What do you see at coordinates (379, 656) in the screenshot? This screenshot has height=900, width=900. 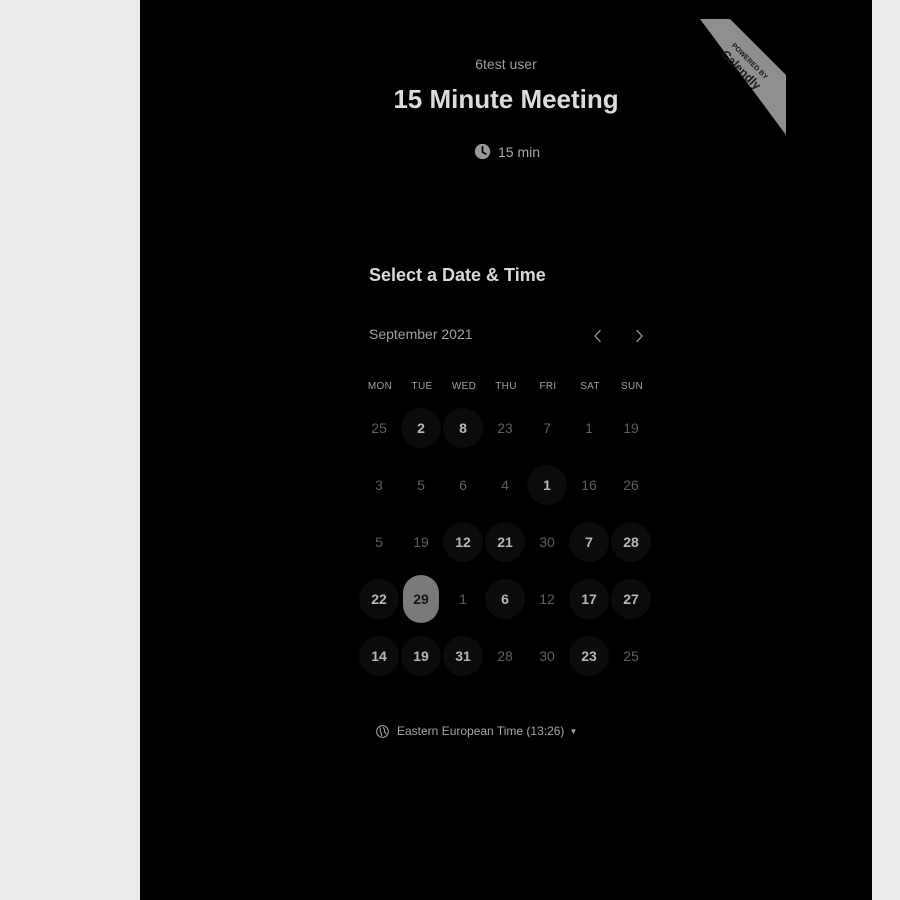 I see `available-date: 14` at bounding box center [379, 656].